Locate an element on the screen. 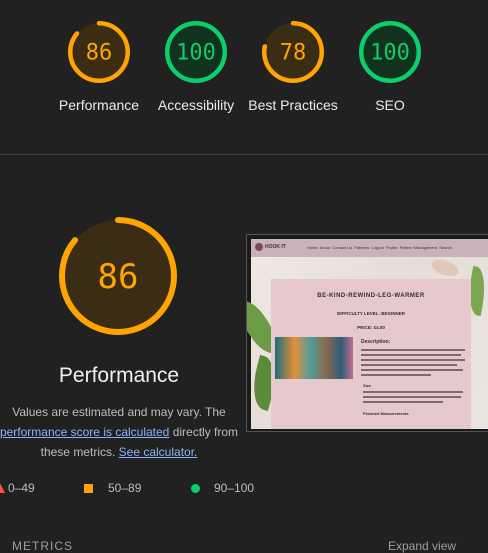  accessibility-label: Accessibility is located at coordinates (196, 105).